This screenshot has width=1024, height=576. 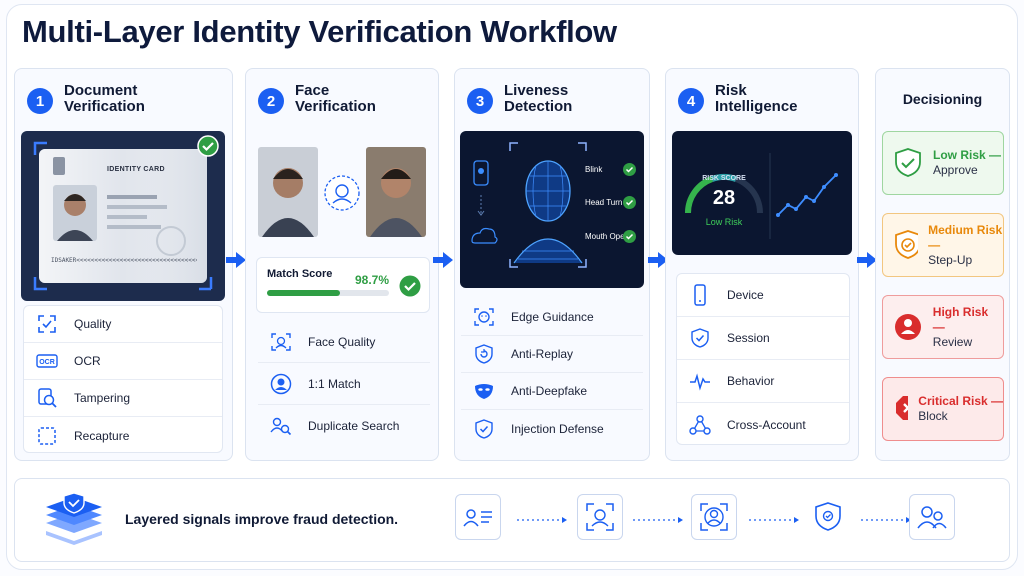 What do you see at coordinates (552, 391) in the screenshot?
I see `check-anti-deepfake: Anti-Deepfake` at bounding box center [552, 391].